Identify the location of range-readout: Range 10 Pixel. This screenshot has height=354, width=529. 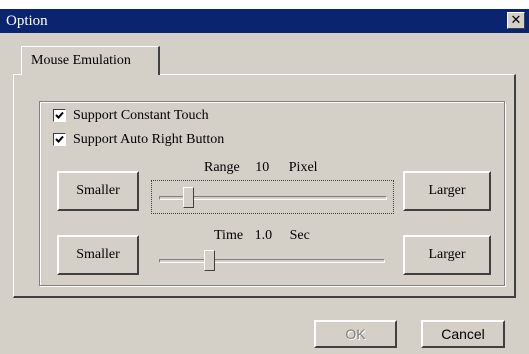
(261, 168).